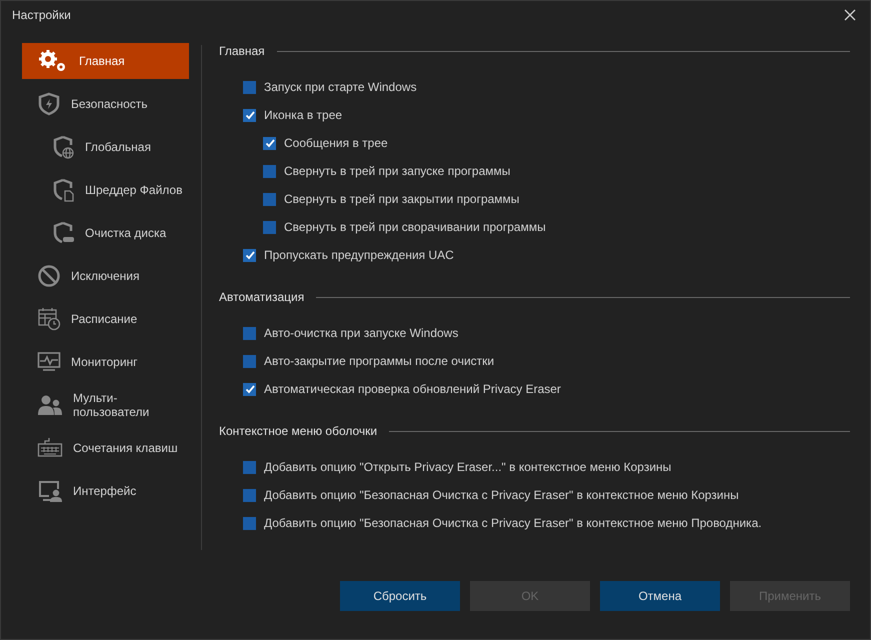  I want to click on checkbox-label: Свернуть в трей при сворачивании программы, so click(415, 227).